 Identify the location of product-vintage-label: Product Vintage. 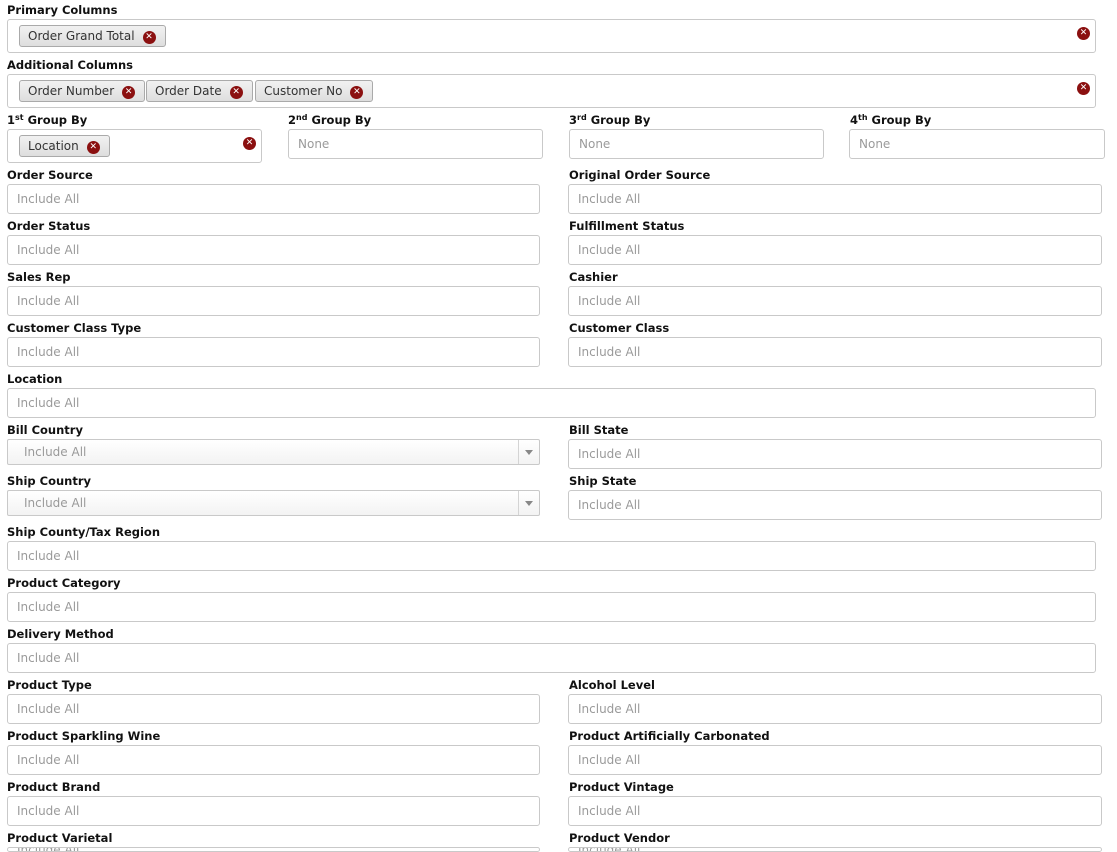
(621, 787).